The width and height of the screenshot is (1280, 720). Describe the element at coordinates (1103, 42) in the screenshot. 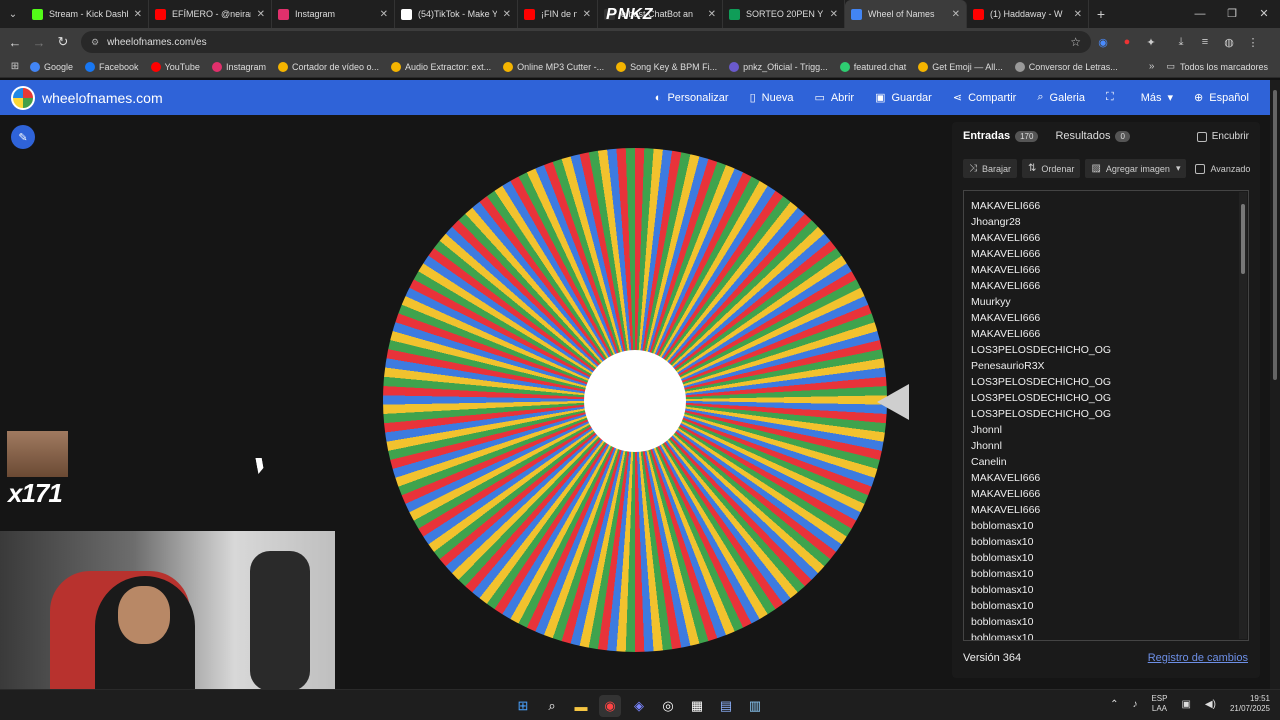

I see `extension-icon: ◉` at that location.